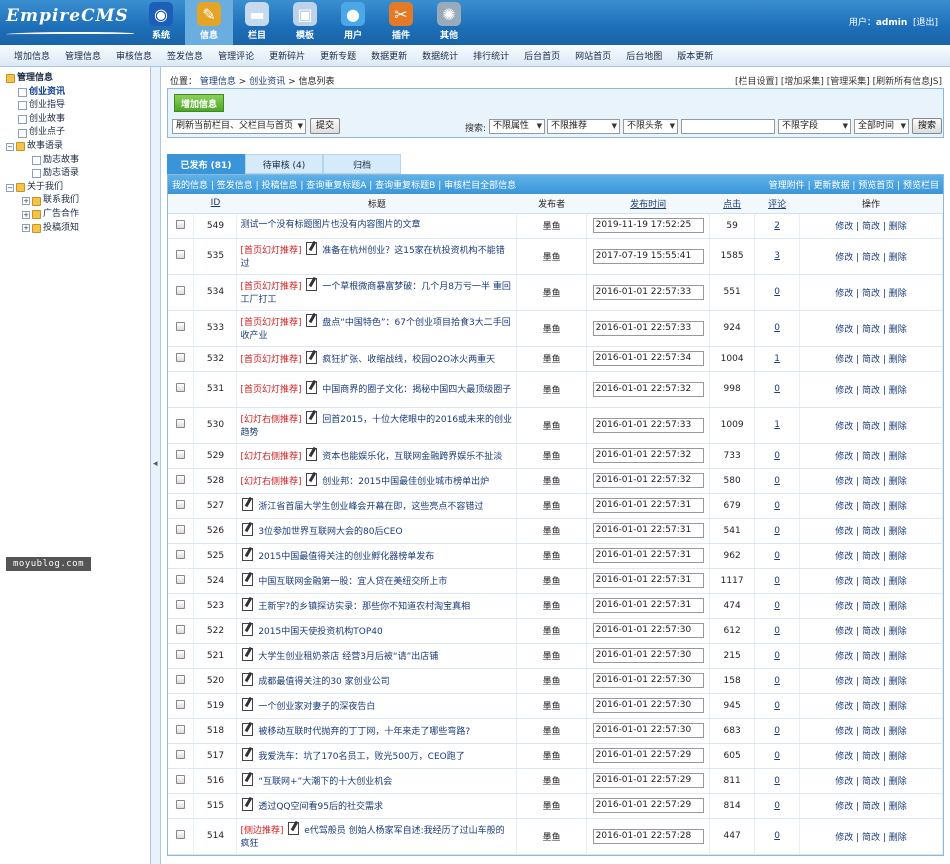 This screenshot has width=950, height=864. I want to click on row-time-input: 2016-01-01 22:57:33, so click(648, 425).